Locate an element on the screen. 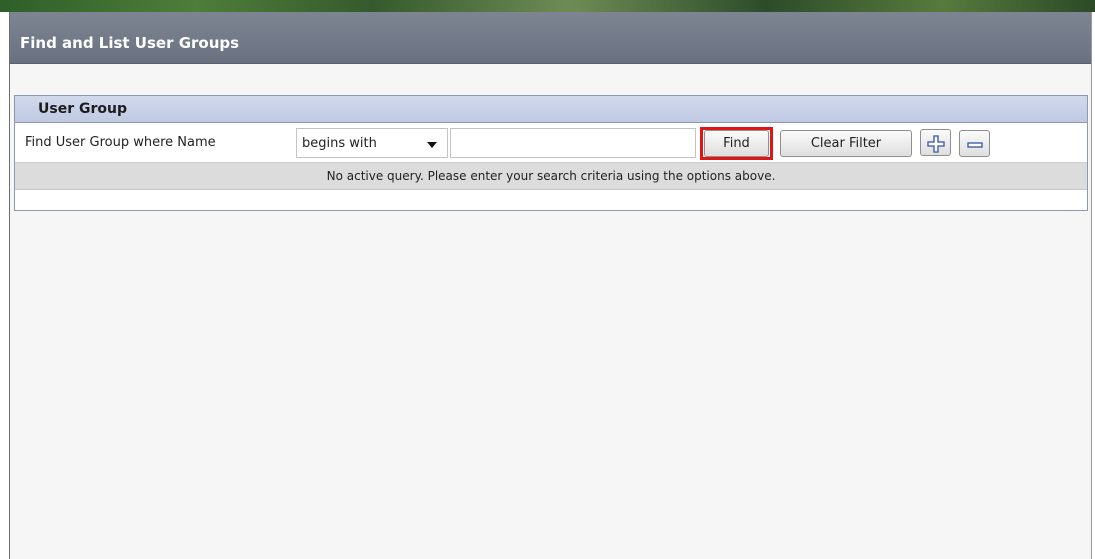 Image resolution: width=1095 pixels, height=559 pixels. title-bar: Find and List User Groups is located at coordinates (550, 38).